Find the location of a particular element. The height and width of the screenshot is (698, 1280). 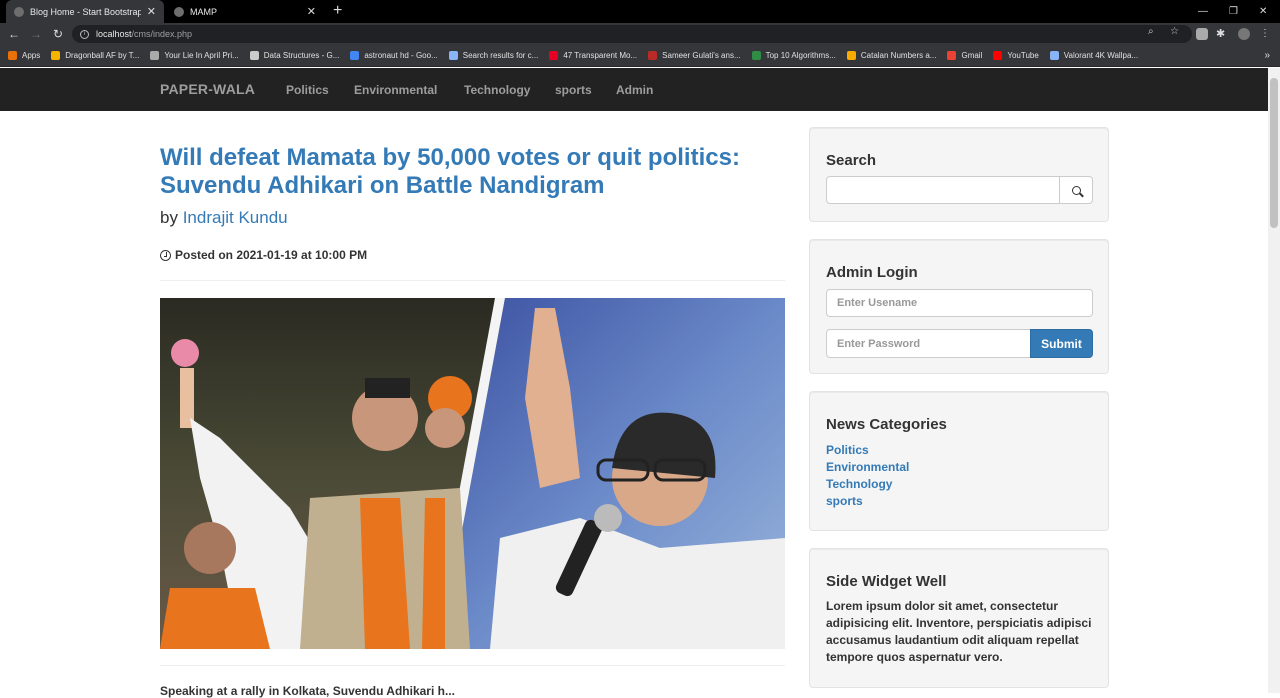

bookmark-label: Apps is located at coordinates (31, 55).